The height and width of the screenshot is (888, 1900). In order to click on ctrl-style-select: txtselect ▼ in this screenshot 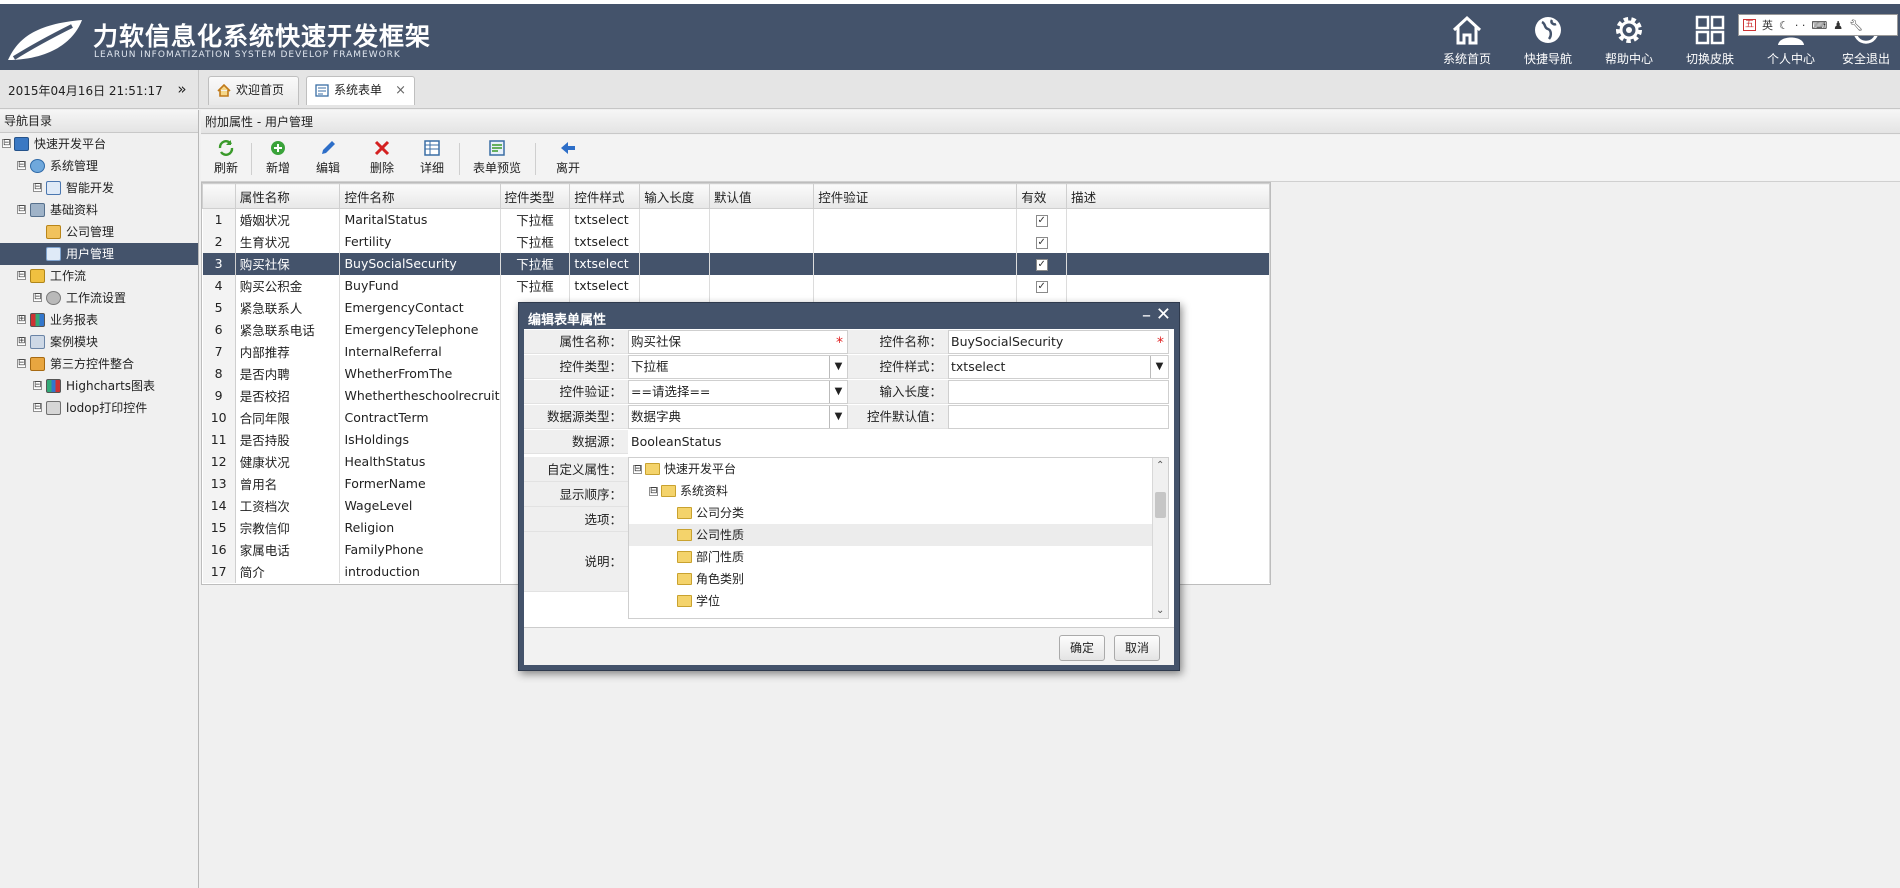, I will do `click(1058, 367)`.